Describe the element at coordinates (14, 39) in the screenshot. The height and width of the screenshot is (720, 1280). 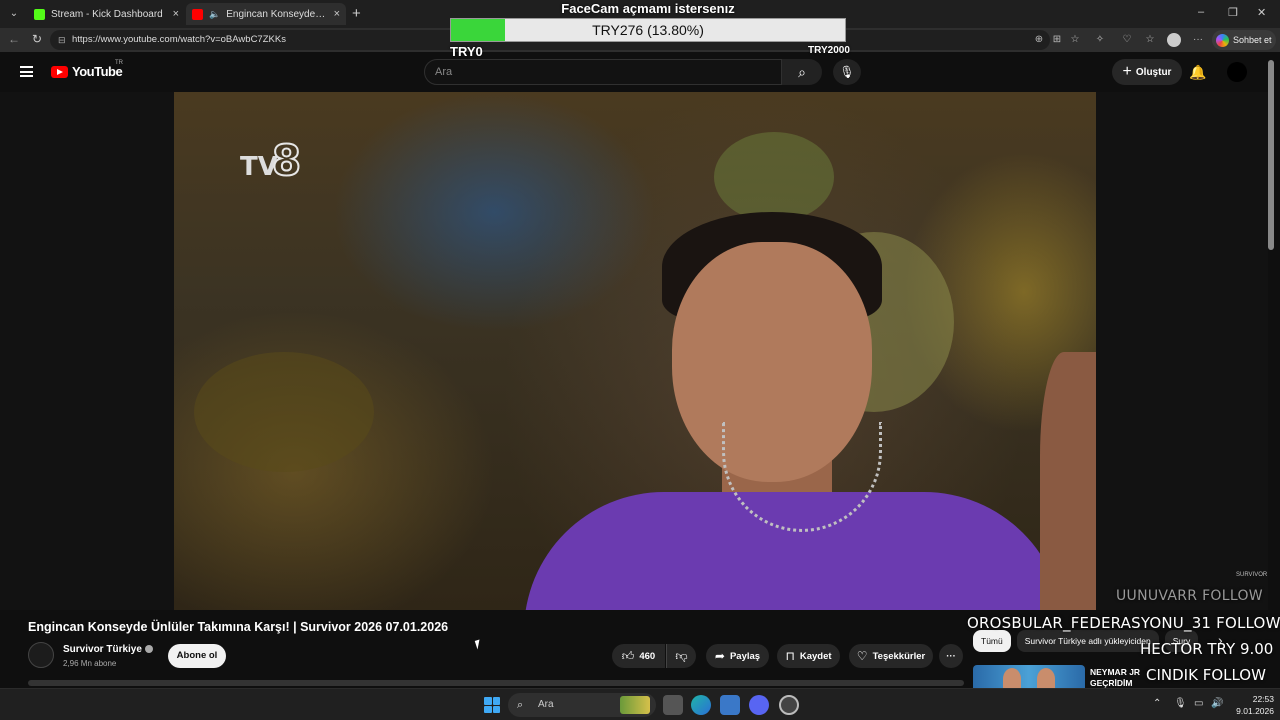
I see `back-icon: ←` at that location.